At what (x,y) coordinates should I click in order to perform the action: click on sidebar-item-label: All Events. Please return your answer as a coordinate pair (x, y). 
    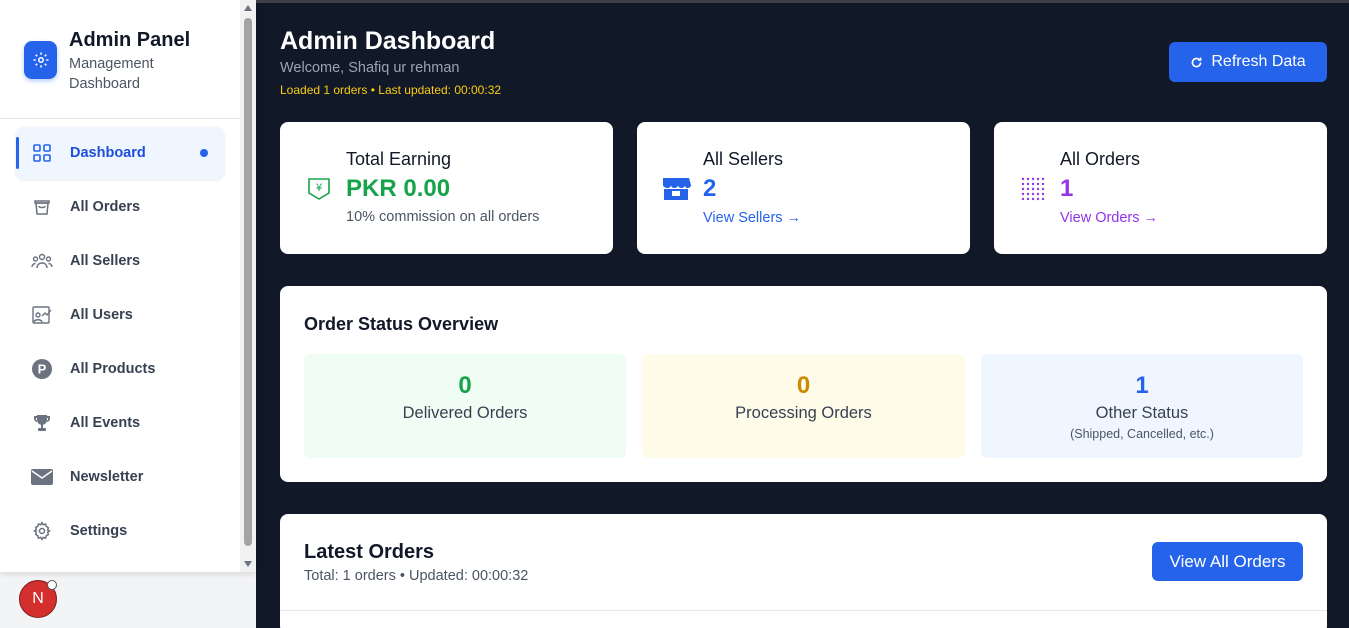
    Looking at the image, I should click on (105, 423).